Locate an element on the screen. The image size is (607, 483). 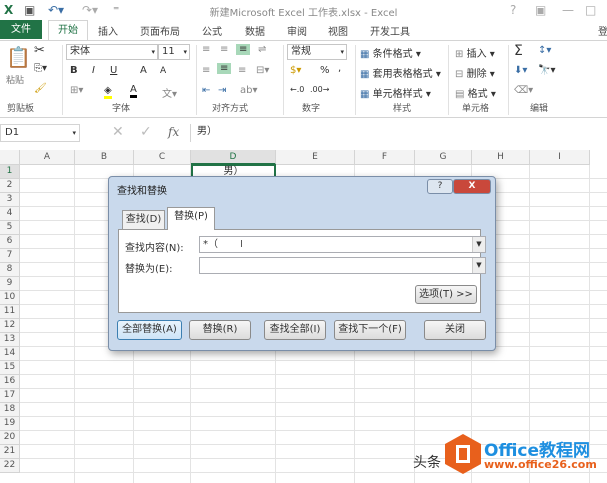
align-left-icon: ≡ is located at coordinates (206, 70).